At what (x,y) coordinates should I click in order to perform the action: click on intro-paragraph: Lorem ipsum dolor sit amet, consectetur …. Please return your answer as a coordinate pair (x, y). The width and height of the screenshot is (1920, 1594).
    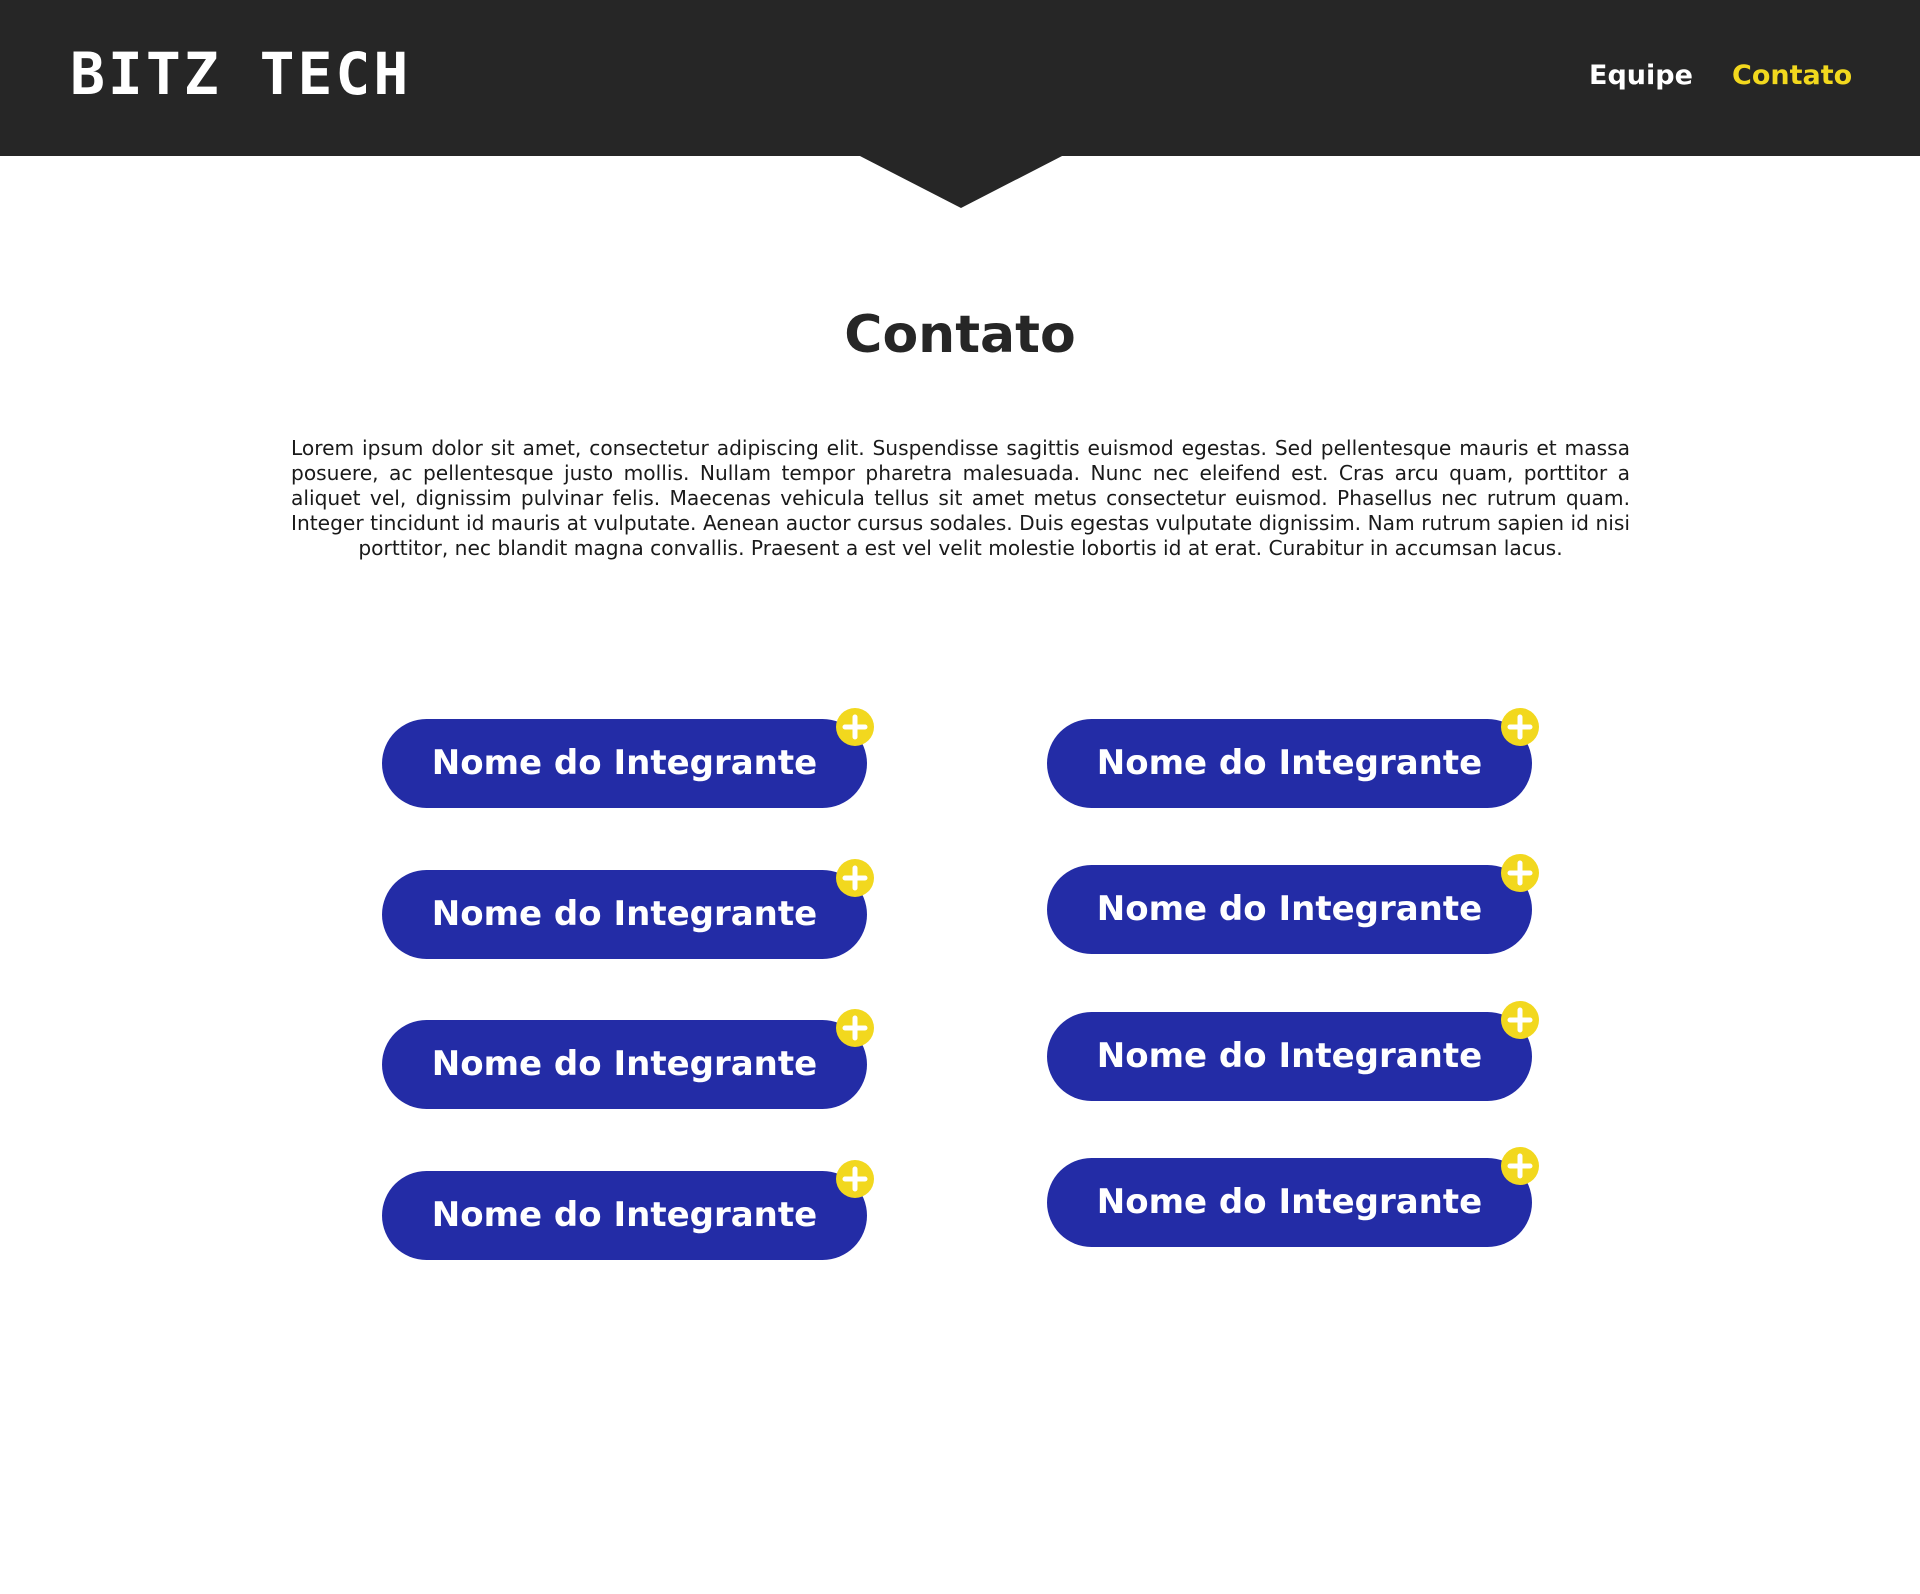
    Looking at the image, I should click on (960, 498).